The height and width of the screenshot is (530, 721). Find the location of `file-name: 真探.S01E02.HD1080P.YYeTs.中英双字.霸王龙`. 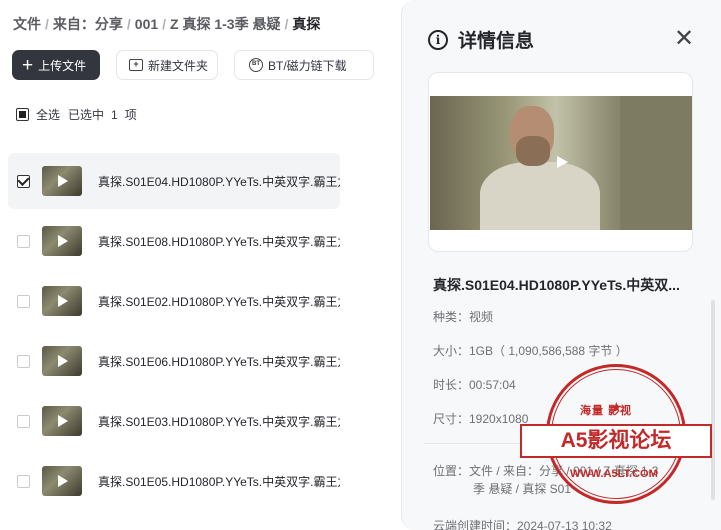

file-name: 真探.S01E02.HD1080P.YYeTs.中英双字.霸王龙 is located at coordinates (219, 301).